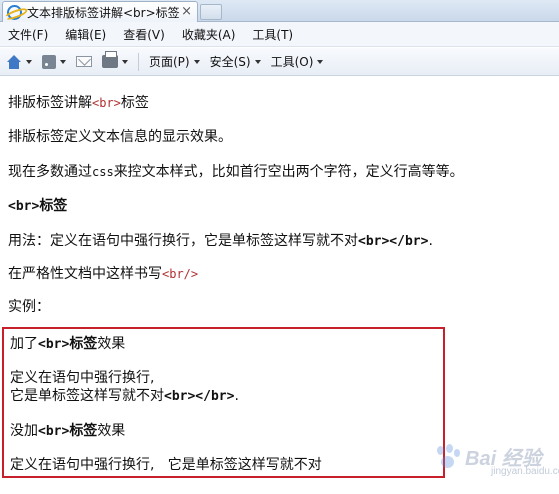  I want to click on css-suffix: 来控文本样式，比如首行空出两个字符，定义行高等等。, so click(288, 172).